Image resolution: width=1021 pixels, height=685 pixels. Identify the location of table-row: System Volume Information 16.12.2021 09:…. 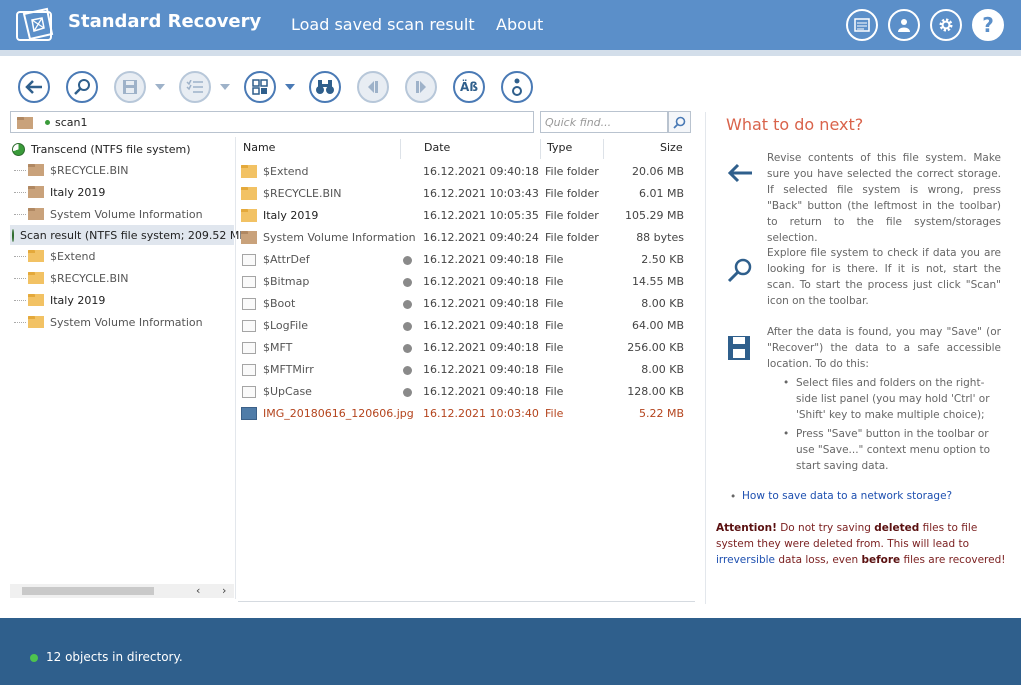
(464, 238).